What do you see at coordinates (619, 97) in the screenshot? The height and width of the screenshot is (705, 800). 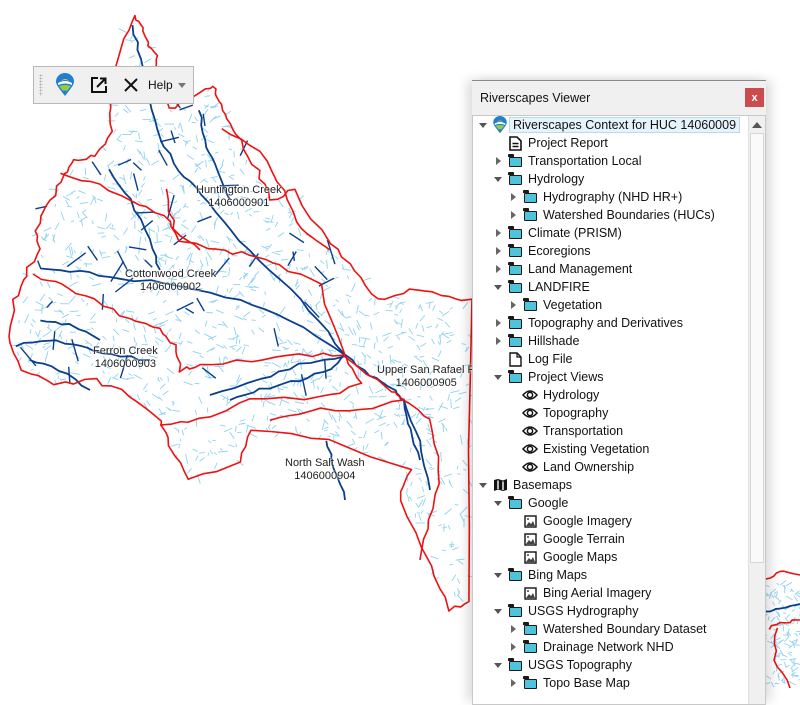 I see `panel-titlebar: Riverscapes Viewer x` at bounding box center [619, 97].